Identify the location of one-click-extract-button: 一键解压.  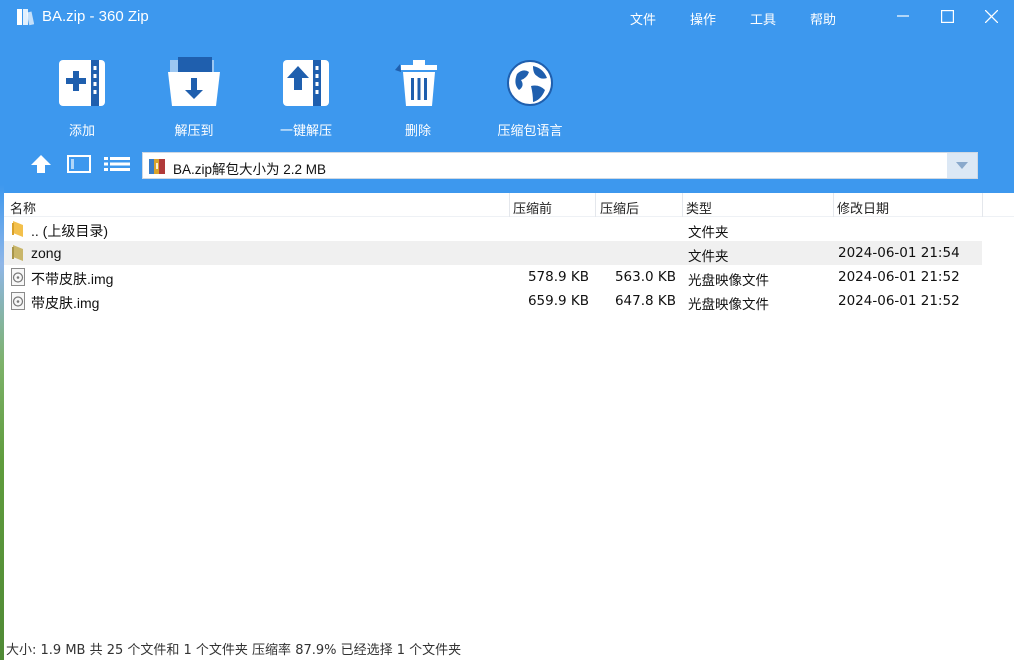
(306, 97).